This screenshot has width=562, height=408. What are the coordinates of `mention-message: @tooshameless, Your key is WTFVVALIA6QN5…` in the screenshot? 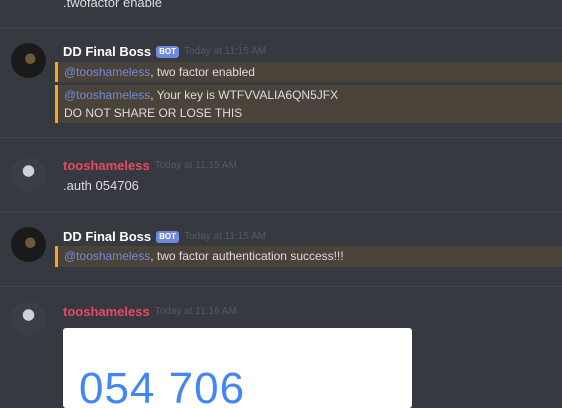 It's located at (308, 104).